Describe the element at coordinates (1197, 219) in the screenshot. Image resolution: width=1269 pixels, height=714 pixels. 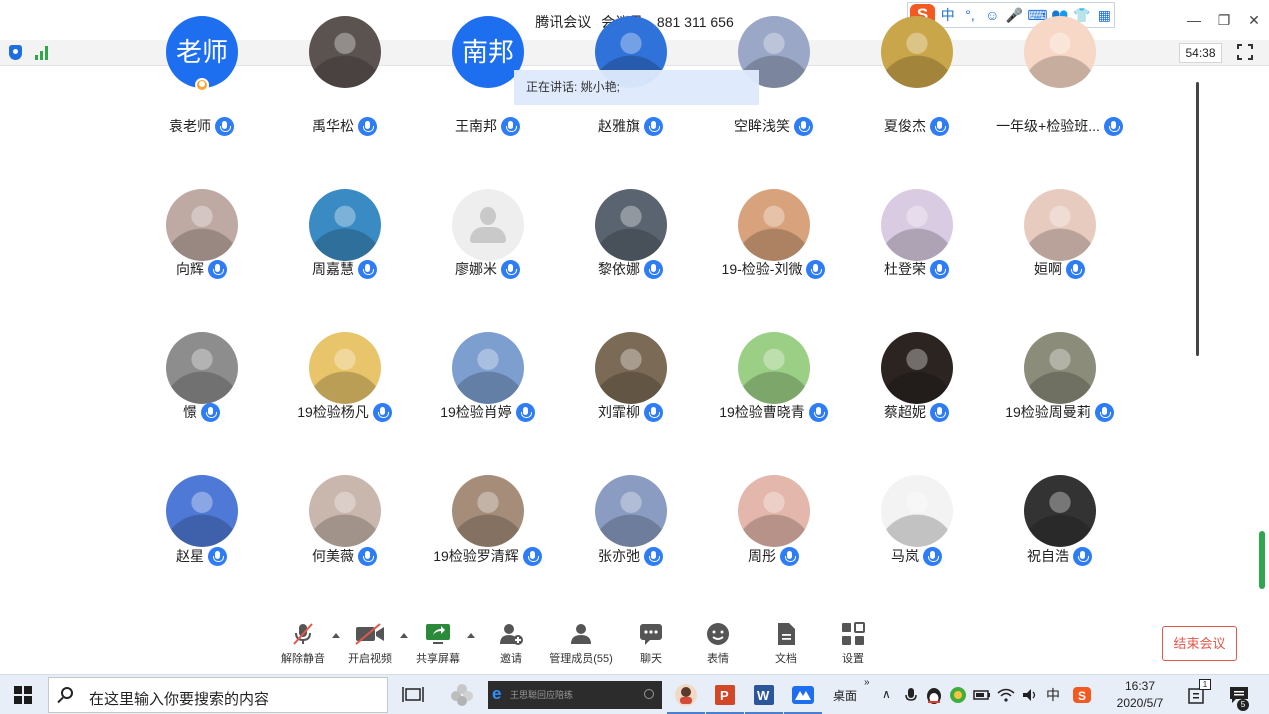
I see `grid-scrollbar` at that location.